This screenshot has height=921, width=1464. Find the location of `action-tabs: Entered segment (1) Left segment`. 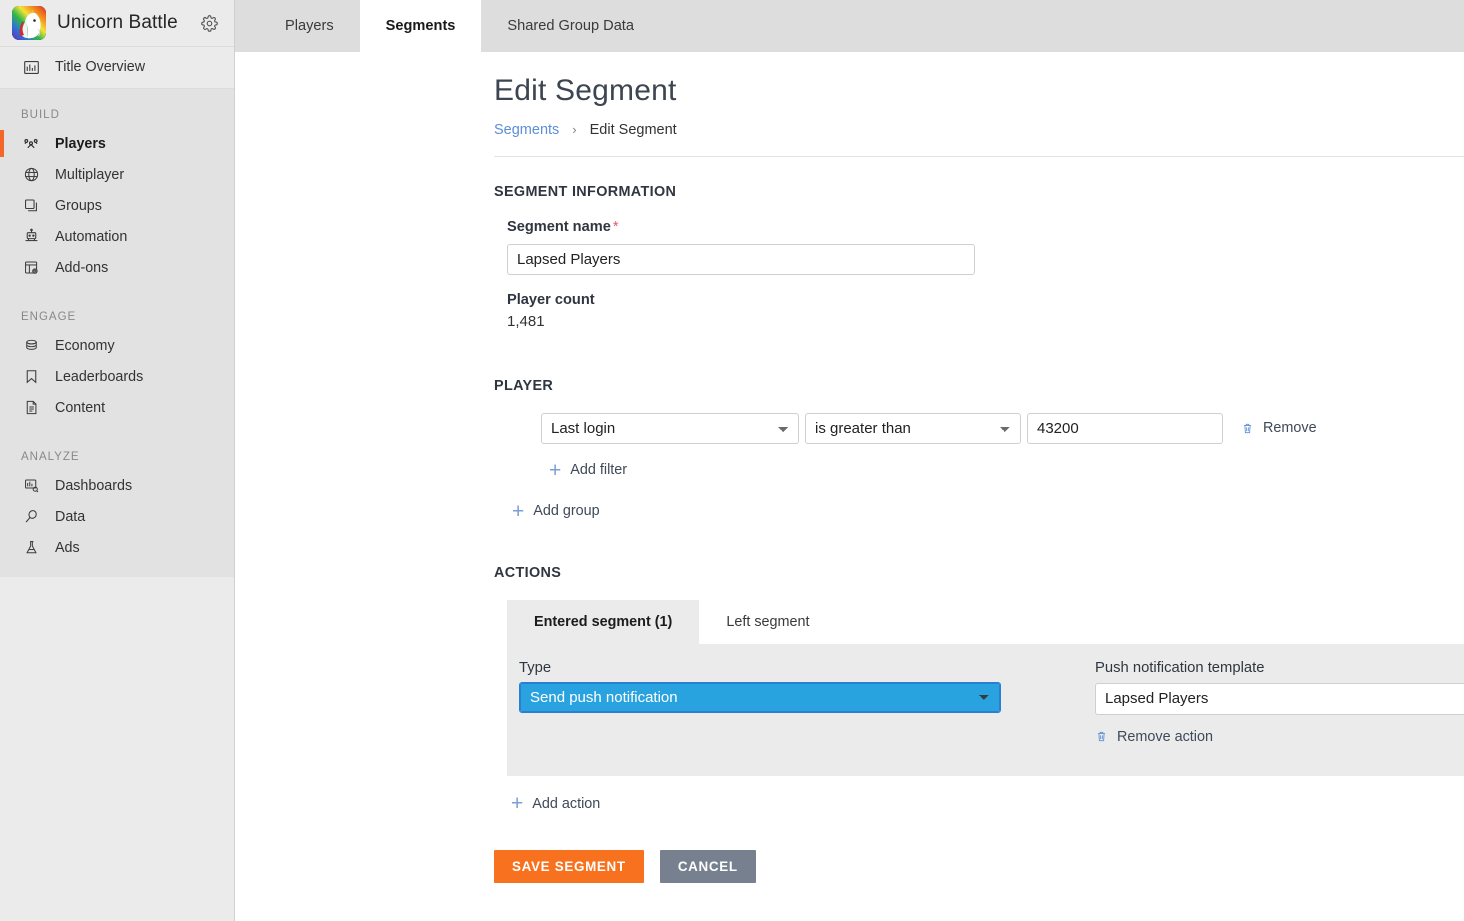

action-tabs: Entered segment (1) Left segment is located at coordinates (985, 621).